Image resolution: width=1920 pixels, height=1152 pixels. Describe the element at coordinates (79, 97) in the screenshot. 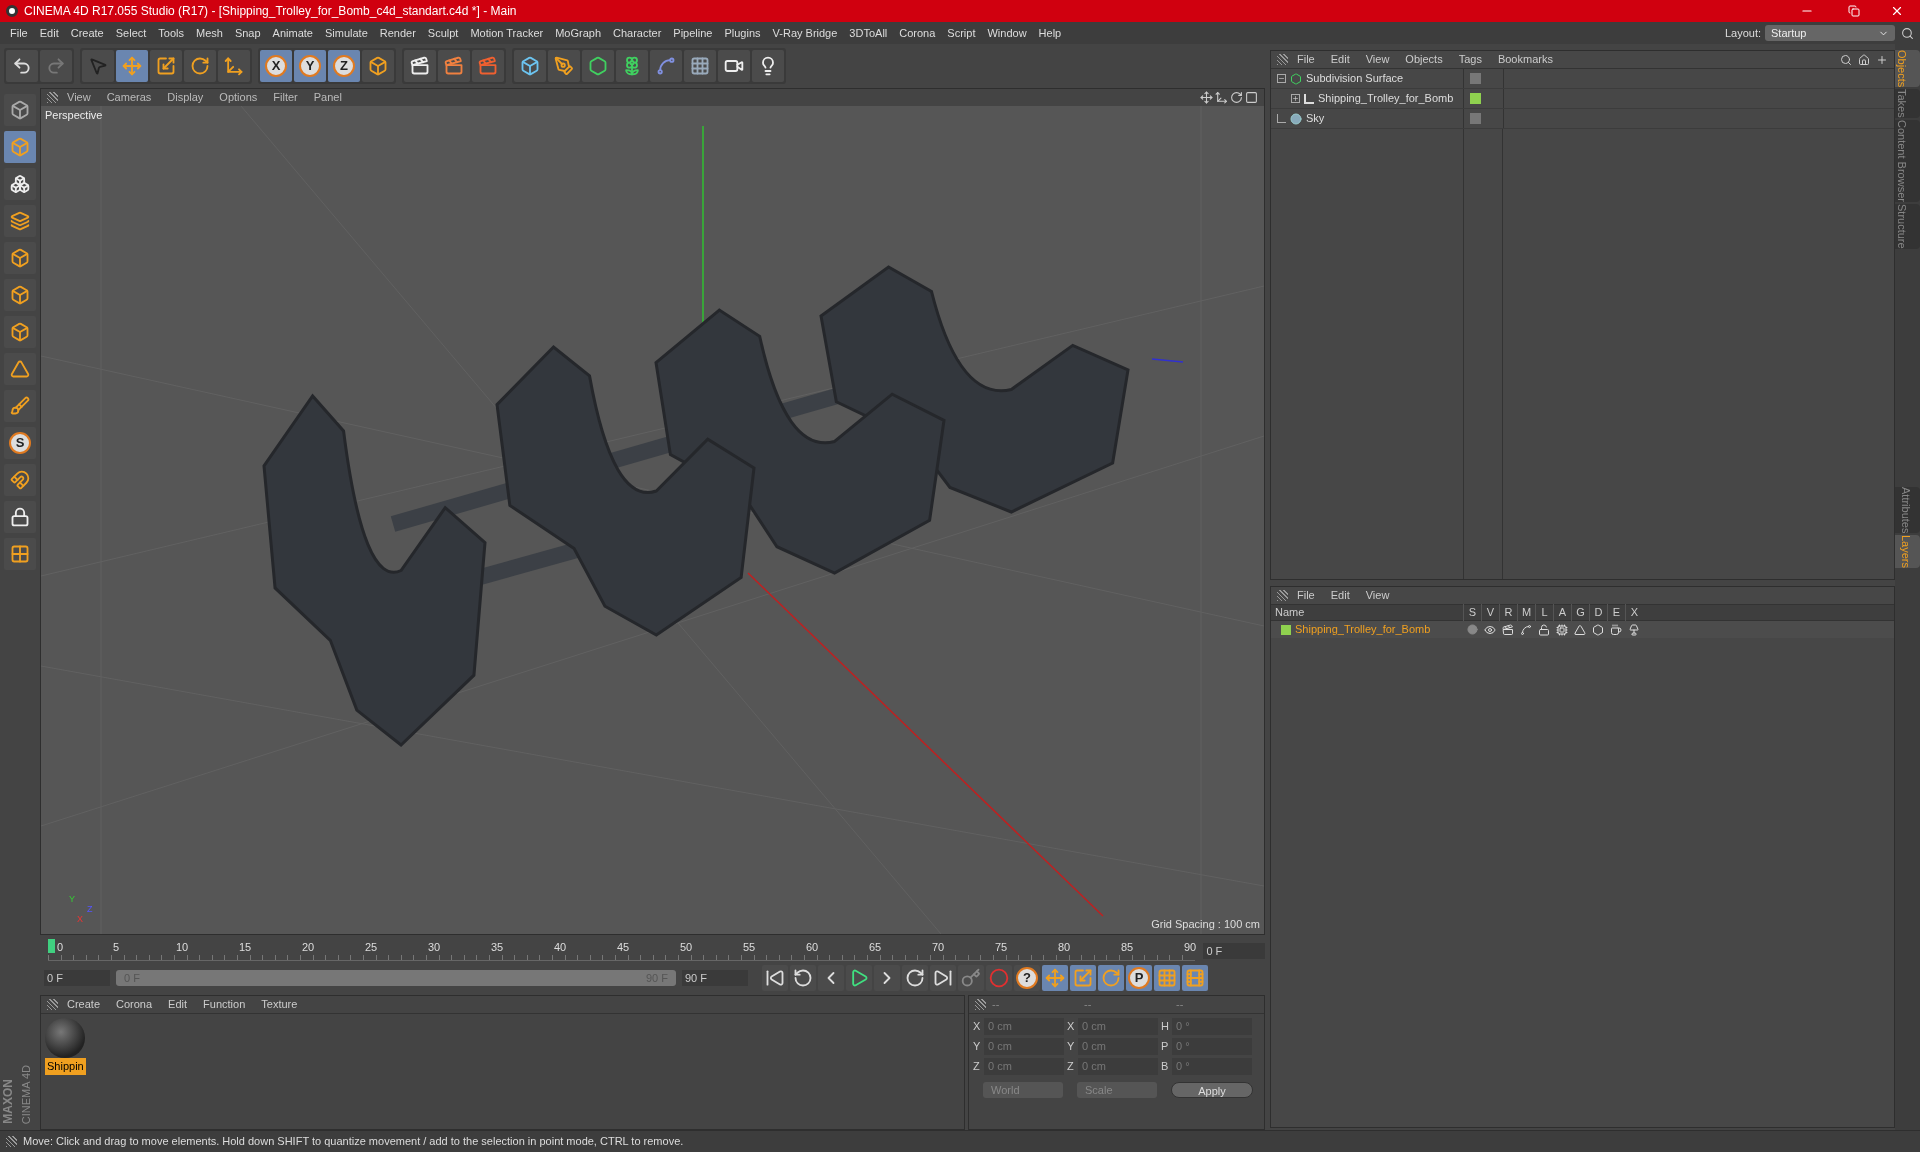

I see `viewport-menu-item: View` at that location.